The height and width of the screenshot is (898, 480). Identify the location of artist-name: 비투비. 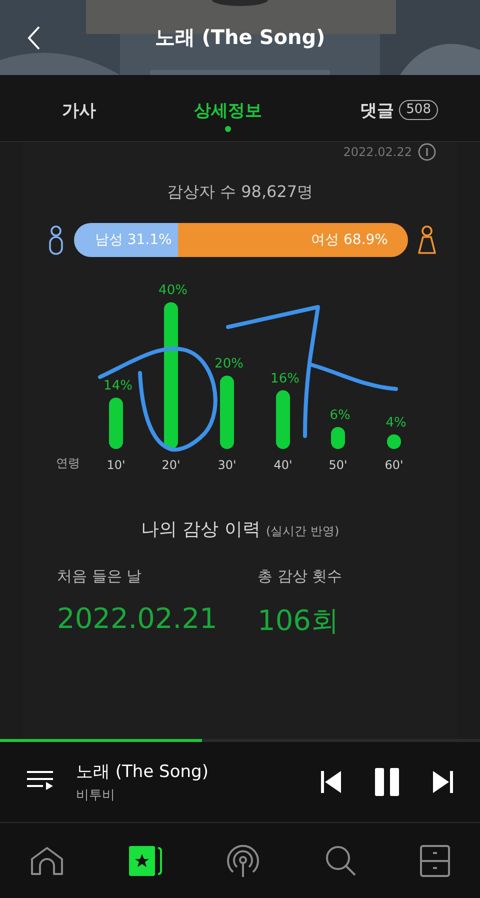
(96, 795).